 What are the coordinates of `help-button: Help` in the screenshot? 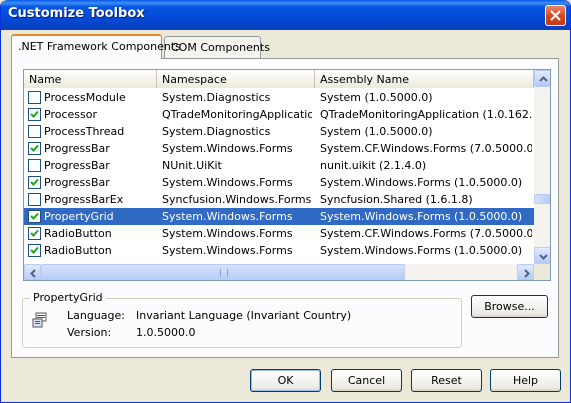 It's located at (525, 380).